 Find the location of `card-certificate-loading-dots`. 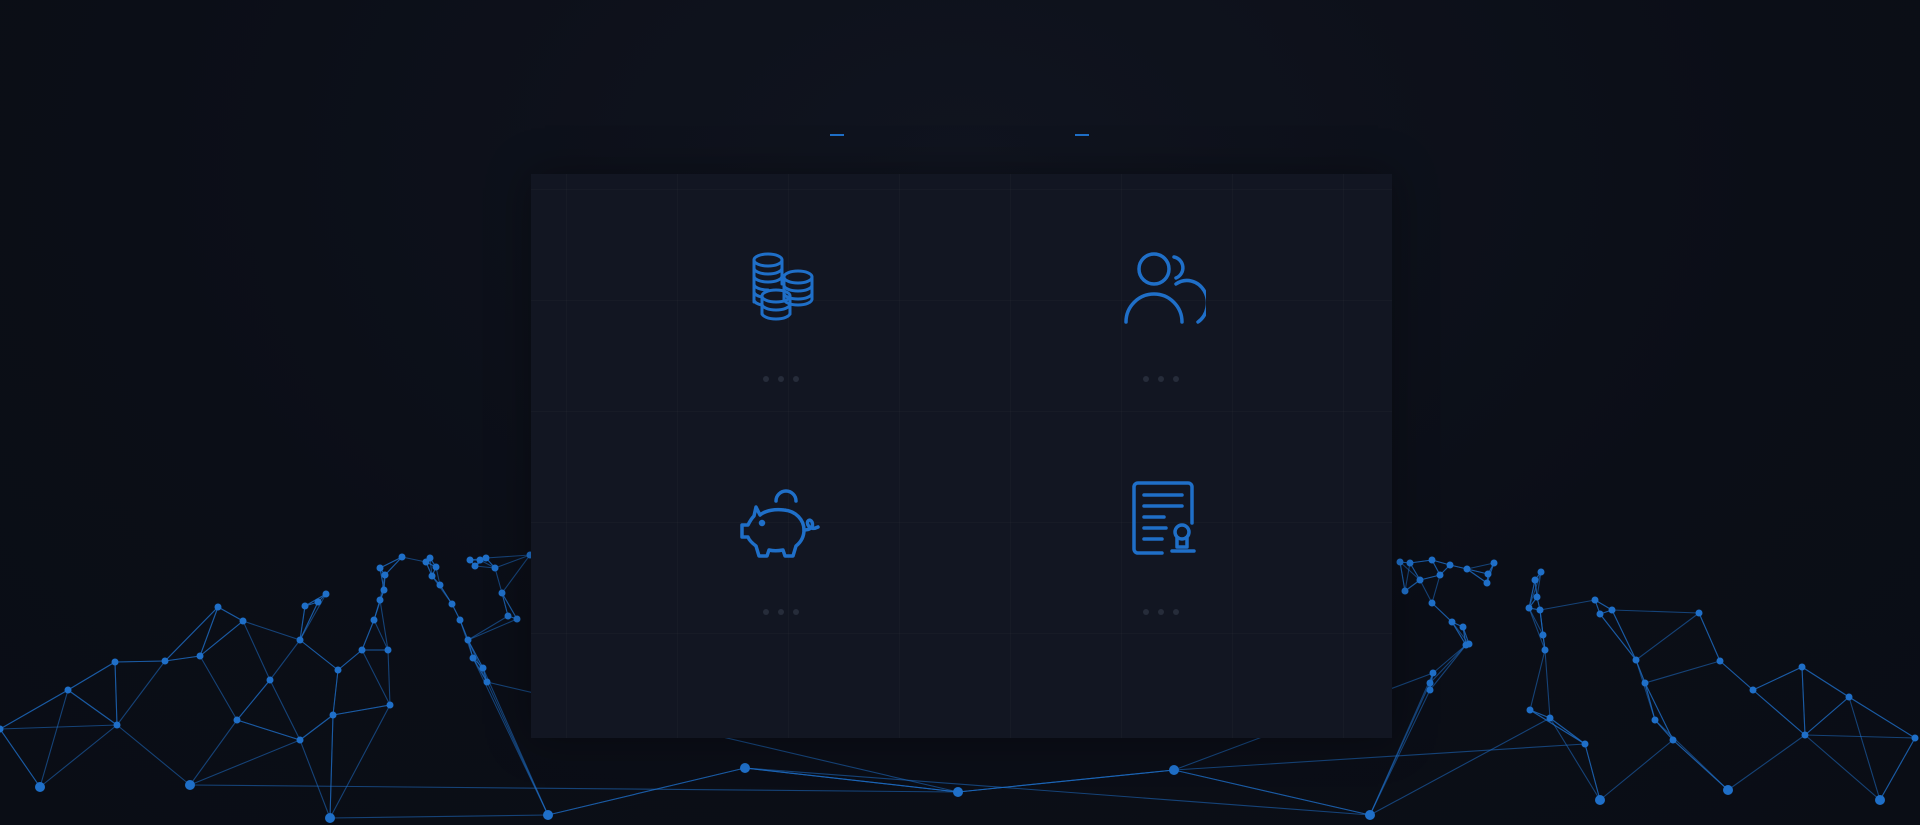

card-certificate-loading-dots is located at coordinates (1161, 612).